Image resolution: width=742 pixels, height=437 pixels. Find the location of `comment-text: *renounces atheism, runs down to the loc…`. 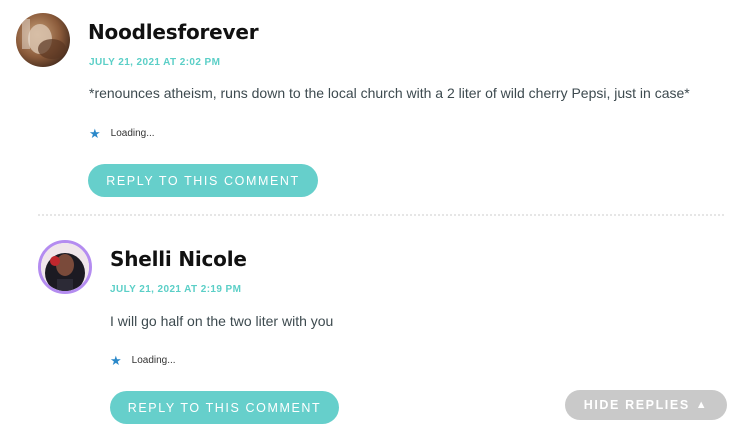

comment-text: *renounces atheism, runs down to the loc… is located at coordinates (389, 93).